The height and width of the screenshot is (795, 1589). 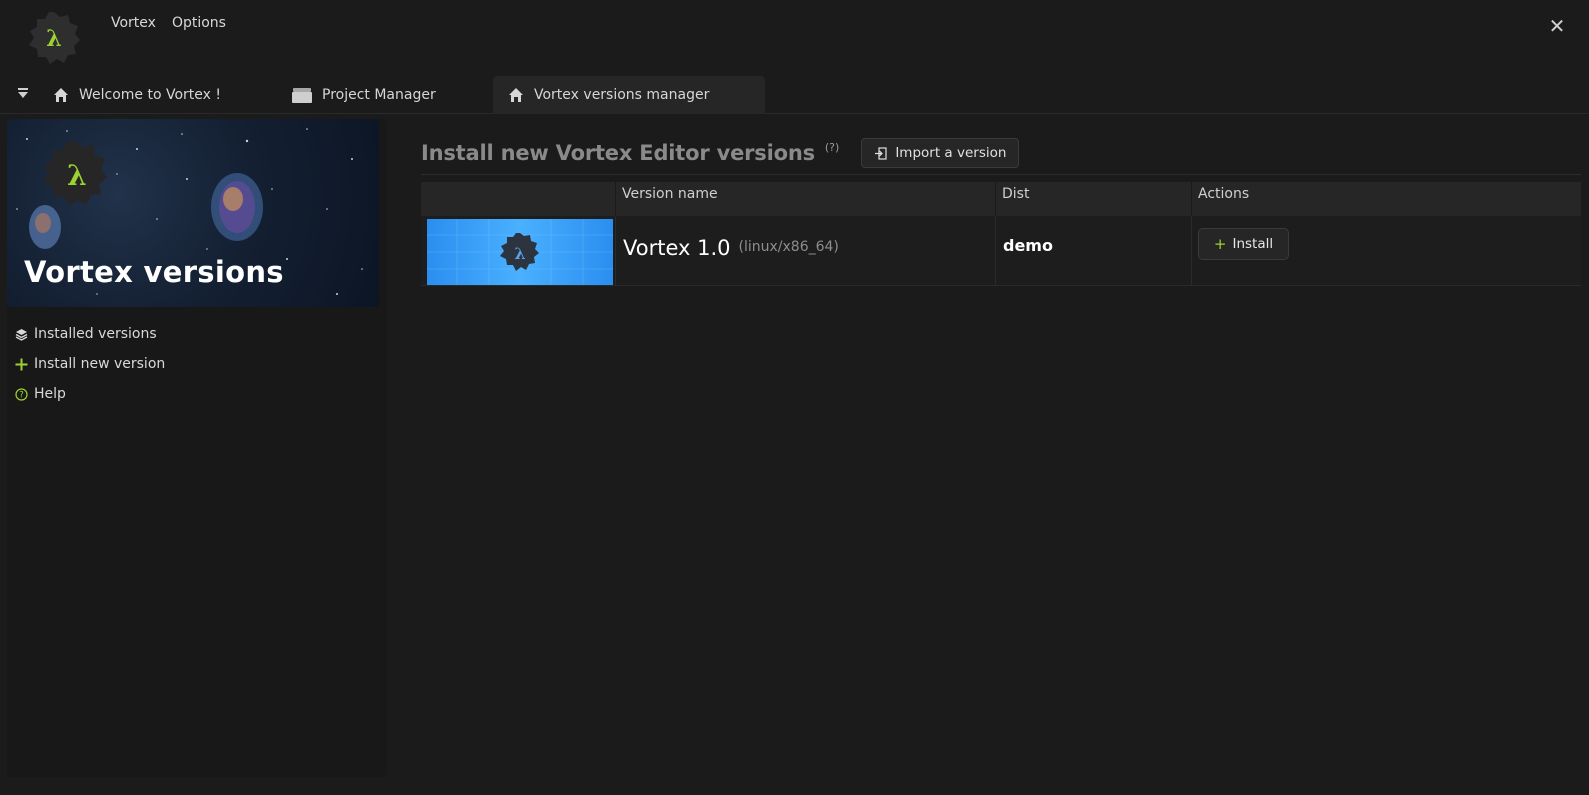 I want to click on table-header: Version name Dist Actions, so click(x=1001, y=199).